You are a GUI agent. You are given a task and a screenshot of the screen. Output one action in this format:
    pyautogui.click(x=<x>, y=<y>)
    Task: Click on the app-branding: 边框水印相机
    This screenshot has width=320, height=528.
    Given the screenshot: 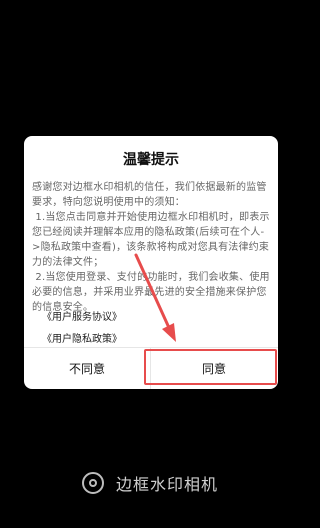 What is the action you would take?
    pyautogui.click(x=150, y=483)
    